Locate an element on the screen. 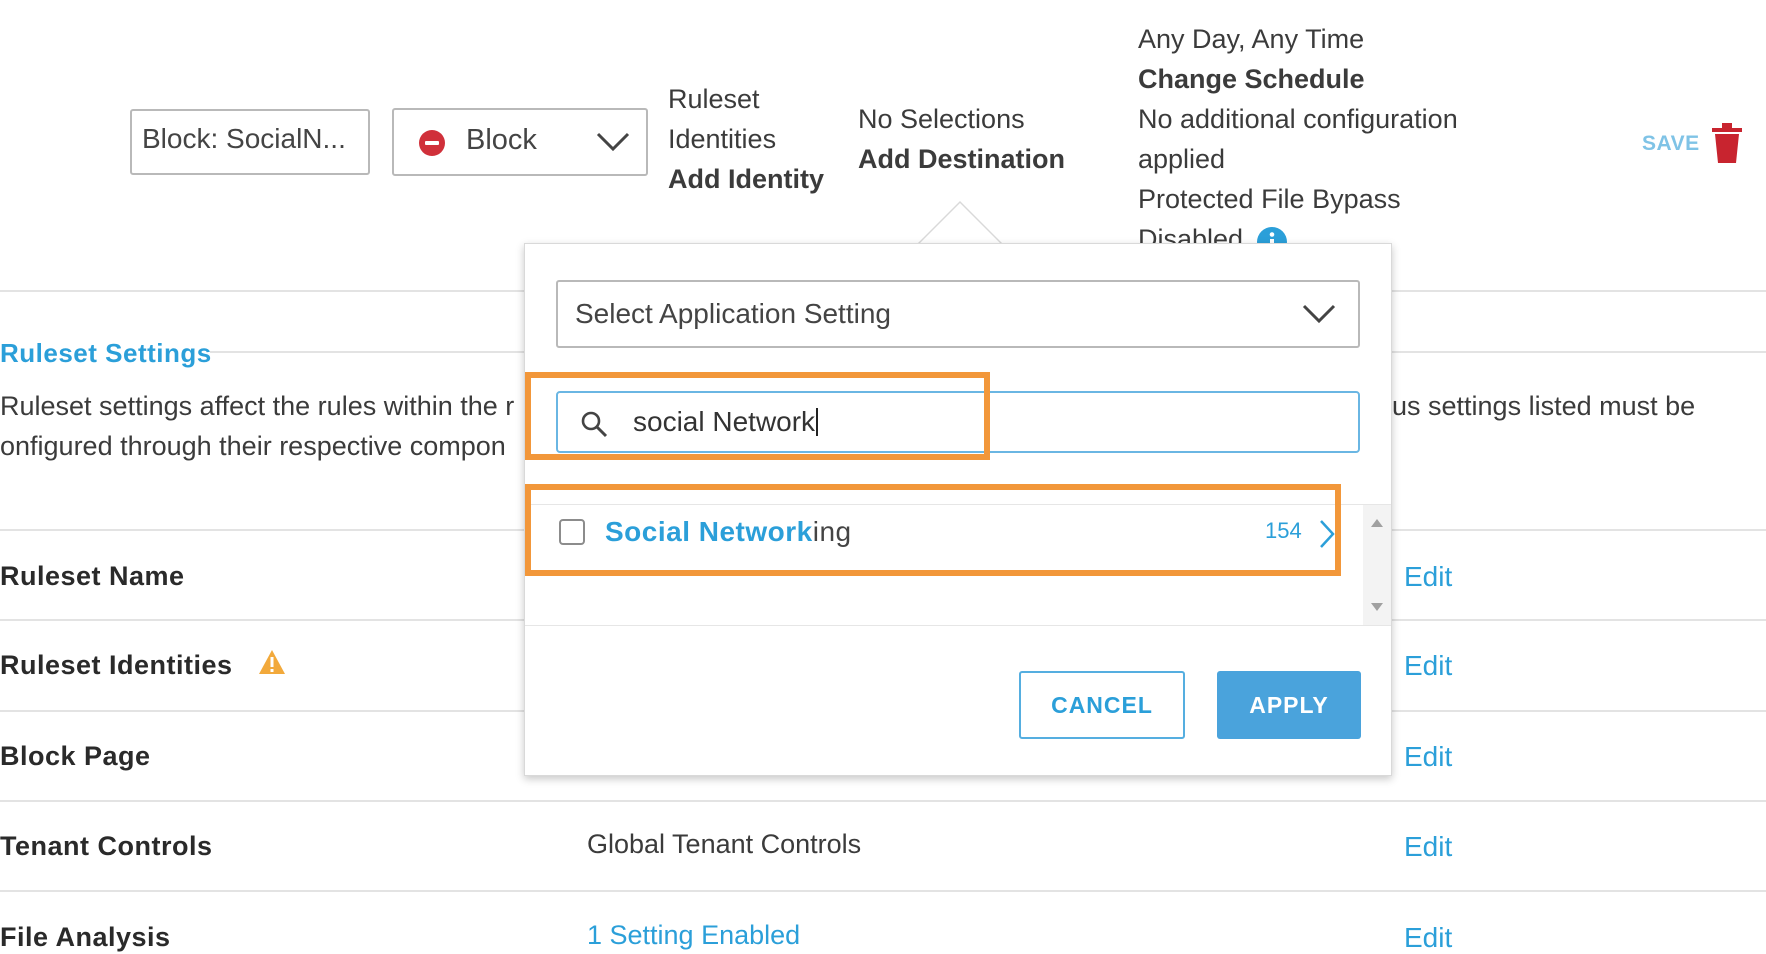 The image size is (1766, 954). schedule-value: Any Day, Any Time is located at coordinates (1251, 39).